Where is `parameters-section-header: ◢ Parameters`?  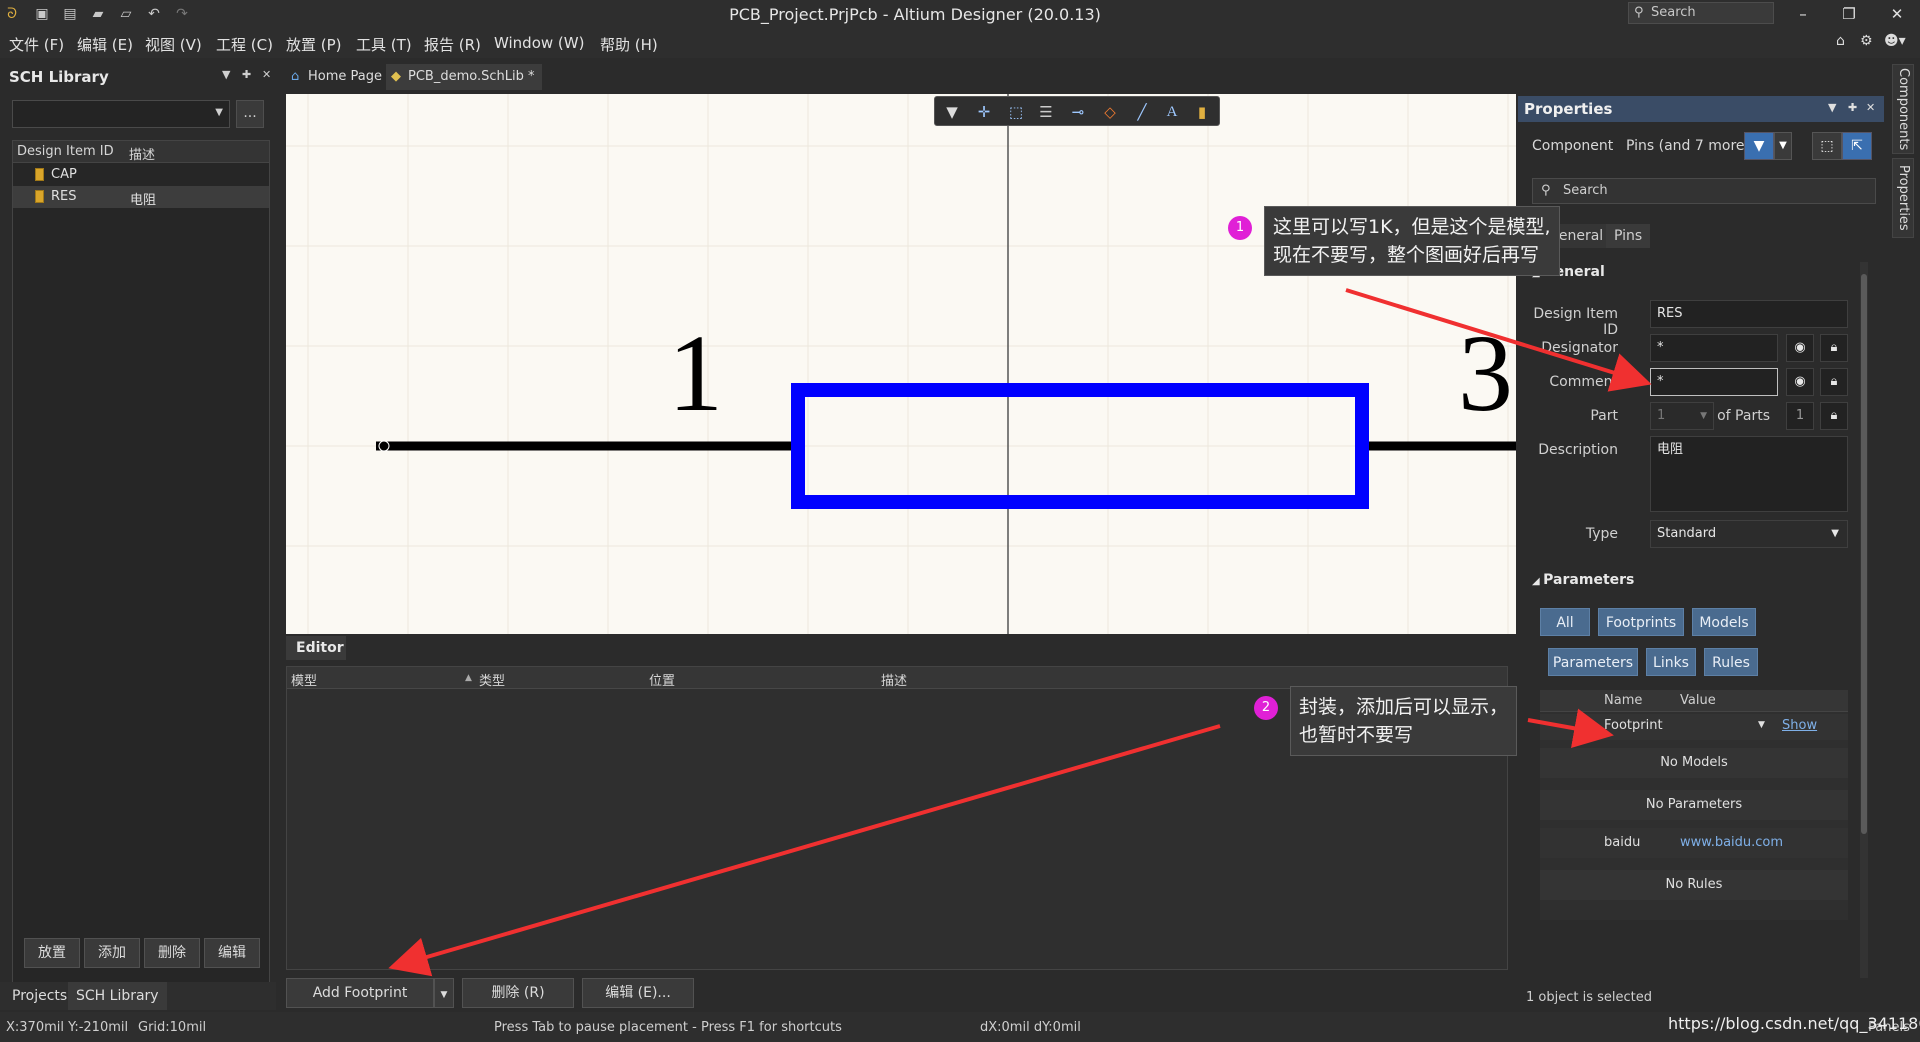
parameters-section-header: ◢ Parameters is located at coordinates (1583, 580).